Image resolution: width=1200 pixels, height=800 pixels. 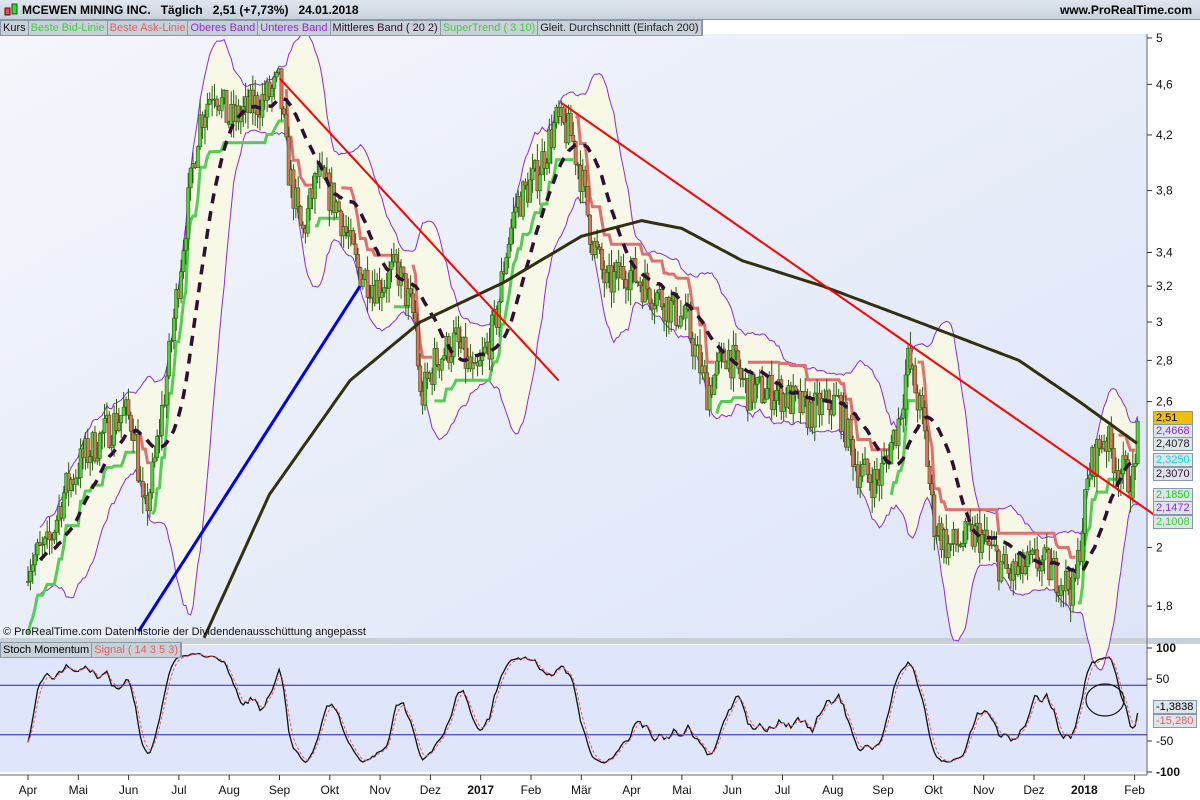 What do you see at coordinates (1164, 191) in the screenshot?
I see `y-tick-label: 3,8` at bounding box center [1164, 191].